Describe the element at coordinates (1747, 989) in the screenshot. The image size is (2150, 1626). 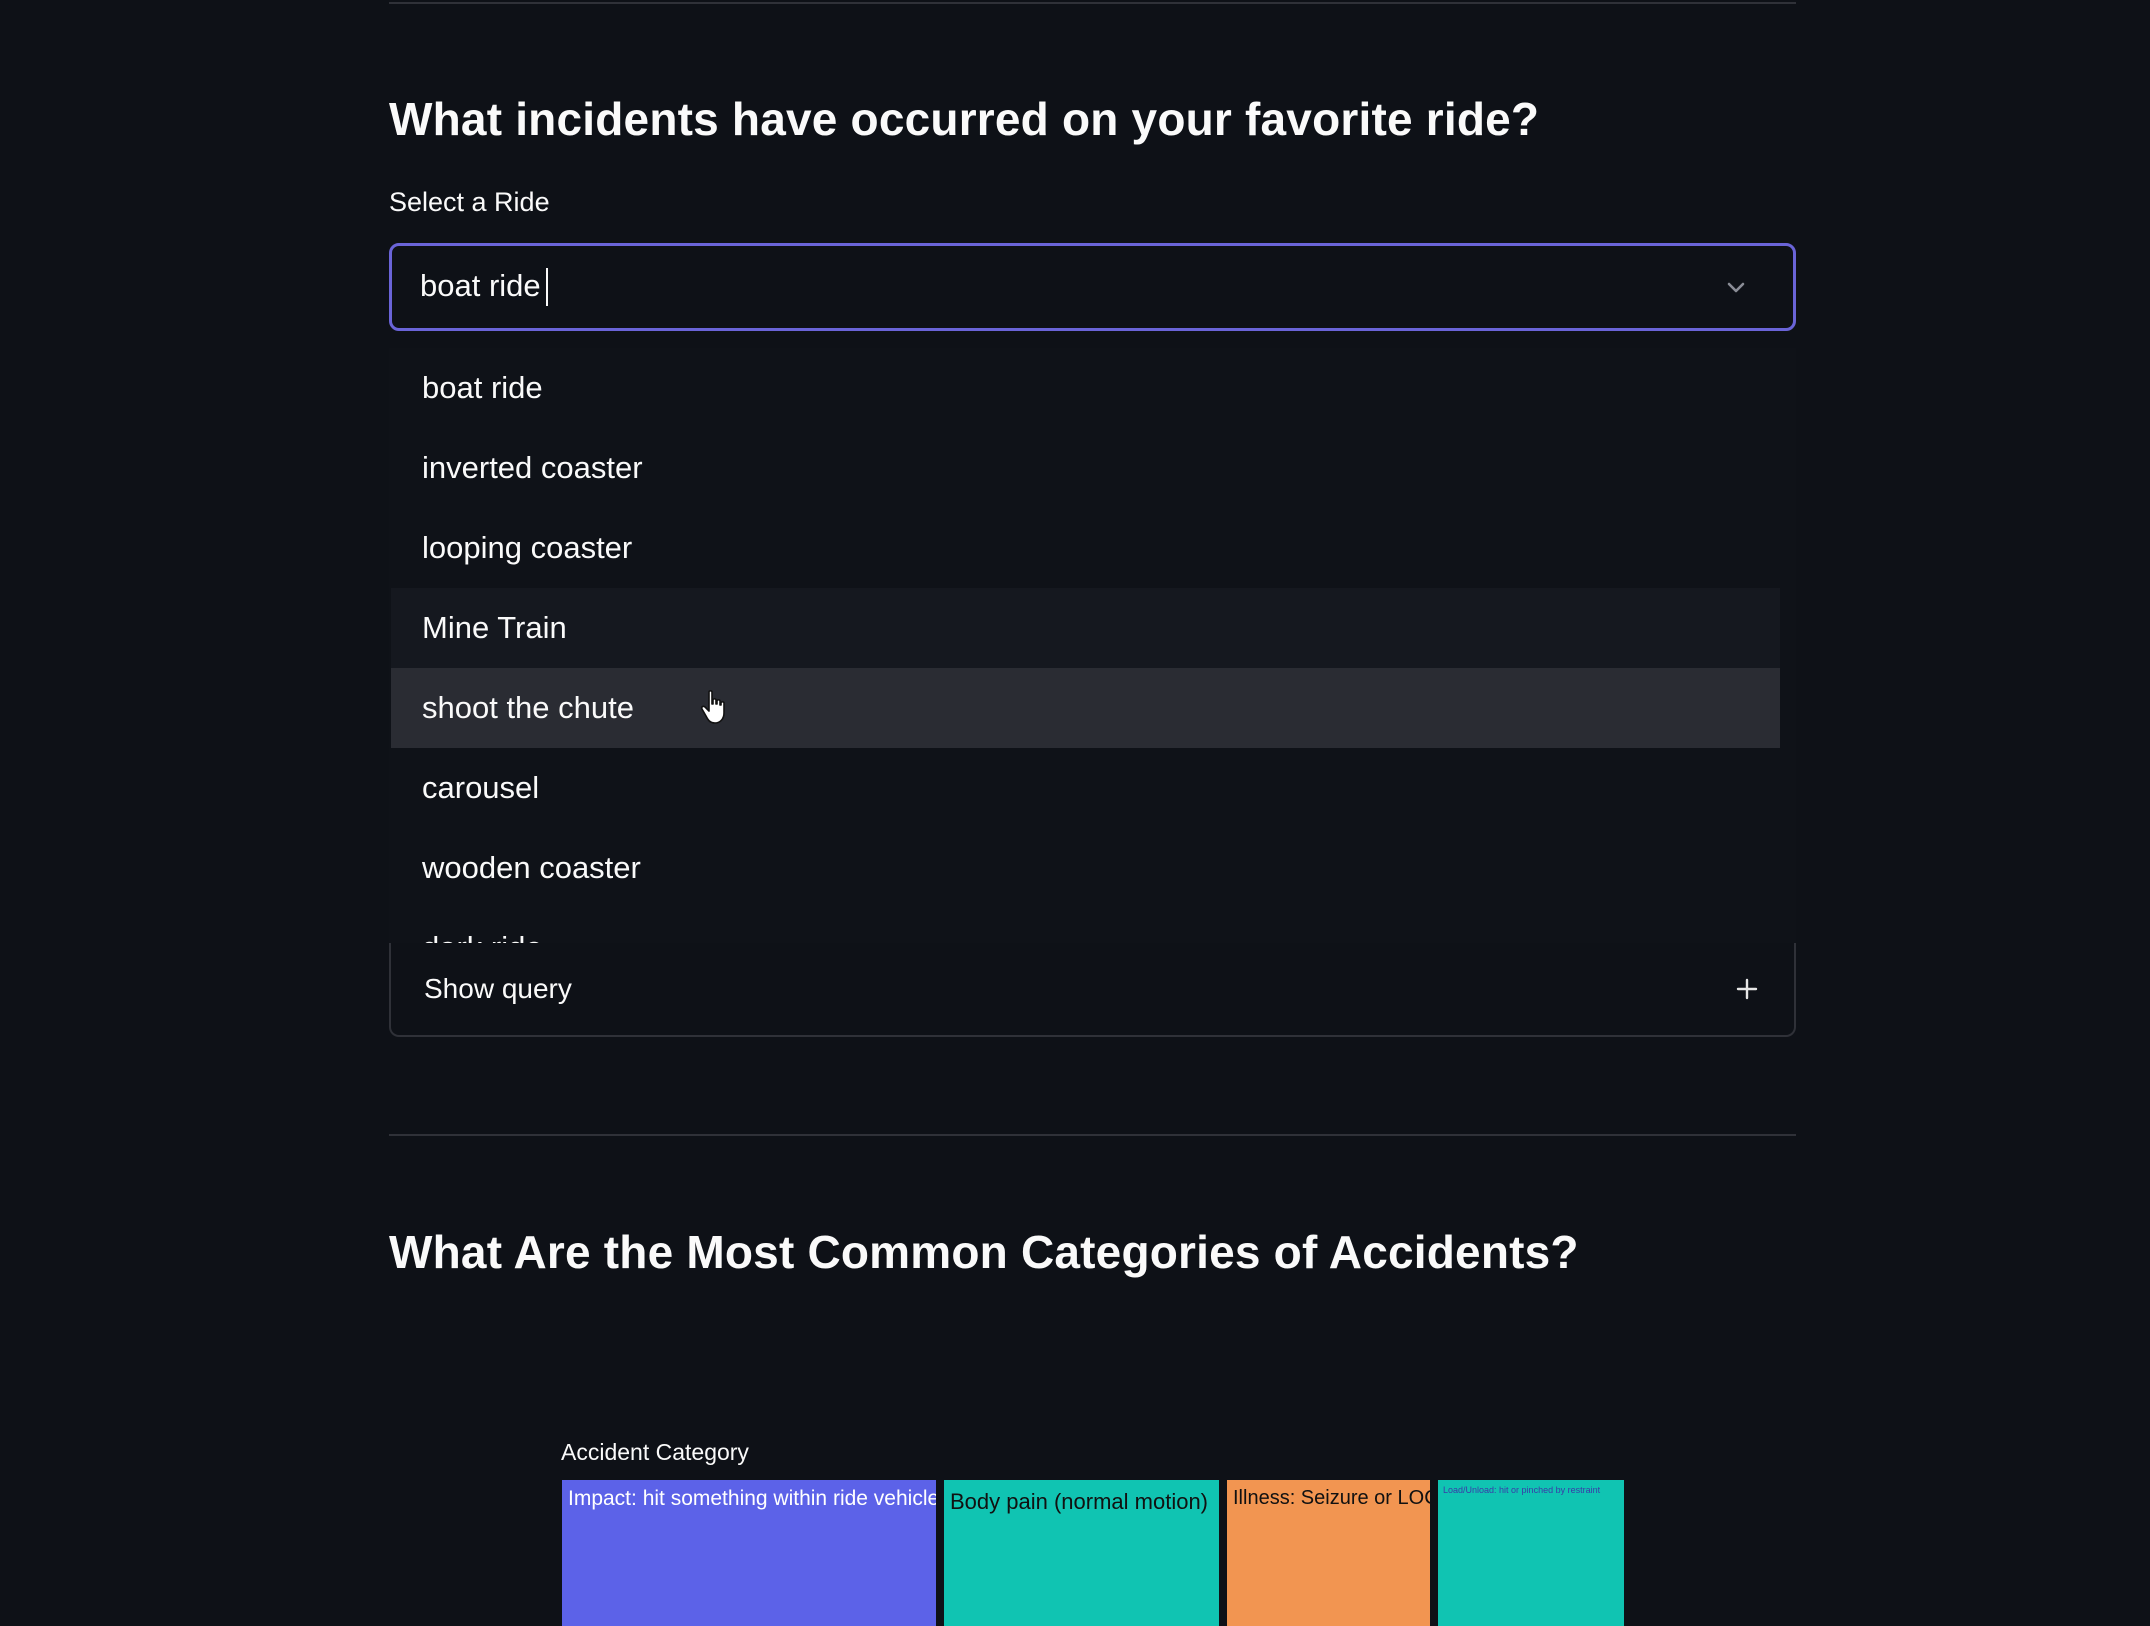
I see `plus-icon` at that location.